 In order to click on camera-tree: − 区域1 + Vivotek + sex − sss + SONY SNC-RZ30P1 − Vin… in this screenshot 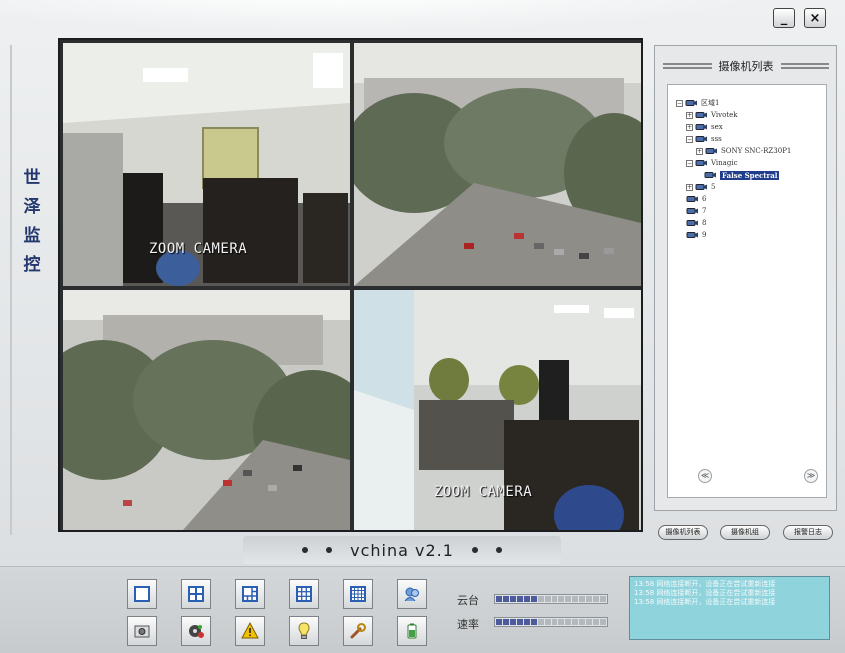, I will do `click(747, 291)`.